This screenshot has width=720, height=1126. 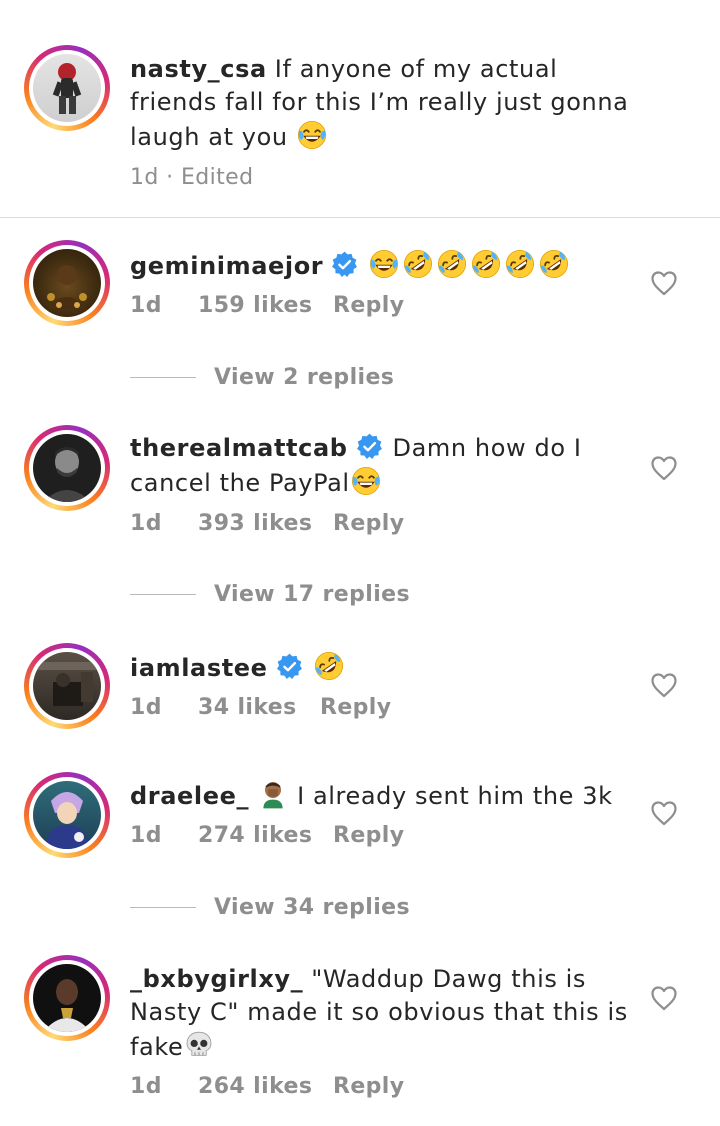 What do you see at coordinates (304, 377) in the screenshot?
I see `view-replies-label: View 2 replies` at bounding box center [304, 377].